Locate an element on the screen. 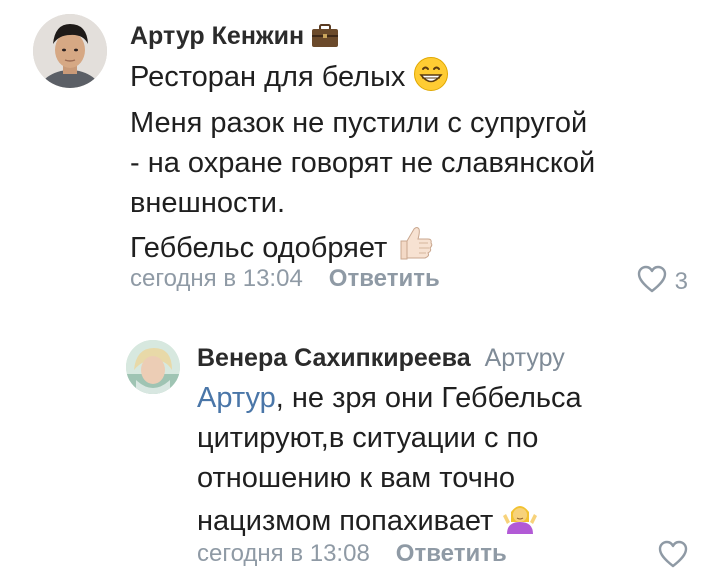 Image resolution: width=720 pixels, height=588 pixels. comment-line: внешности. is located at coordinates (207, 203).